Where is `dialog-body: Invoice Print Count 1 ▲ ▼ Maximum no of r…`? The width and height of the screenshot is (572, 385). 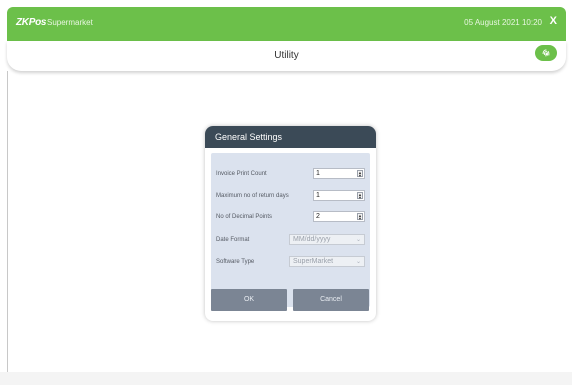
dialog-body: Invoice Print Count 1 ▲ ▼ Maximum no of r… is located at coordinates (290, 232).